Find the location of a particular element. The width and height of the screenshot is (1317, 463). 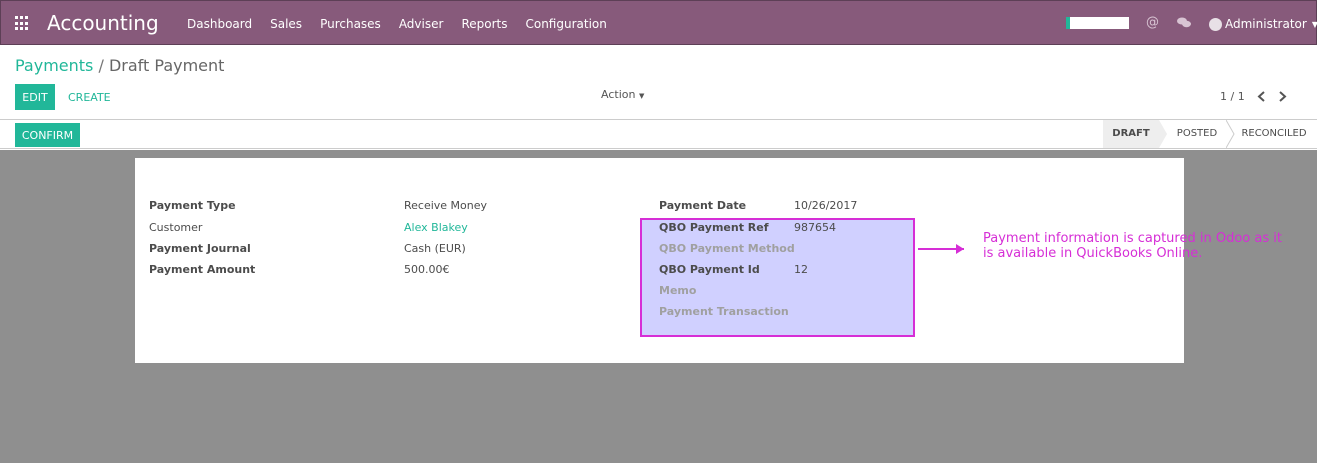

apps-grid-icon is located at coordinates (22, 23).